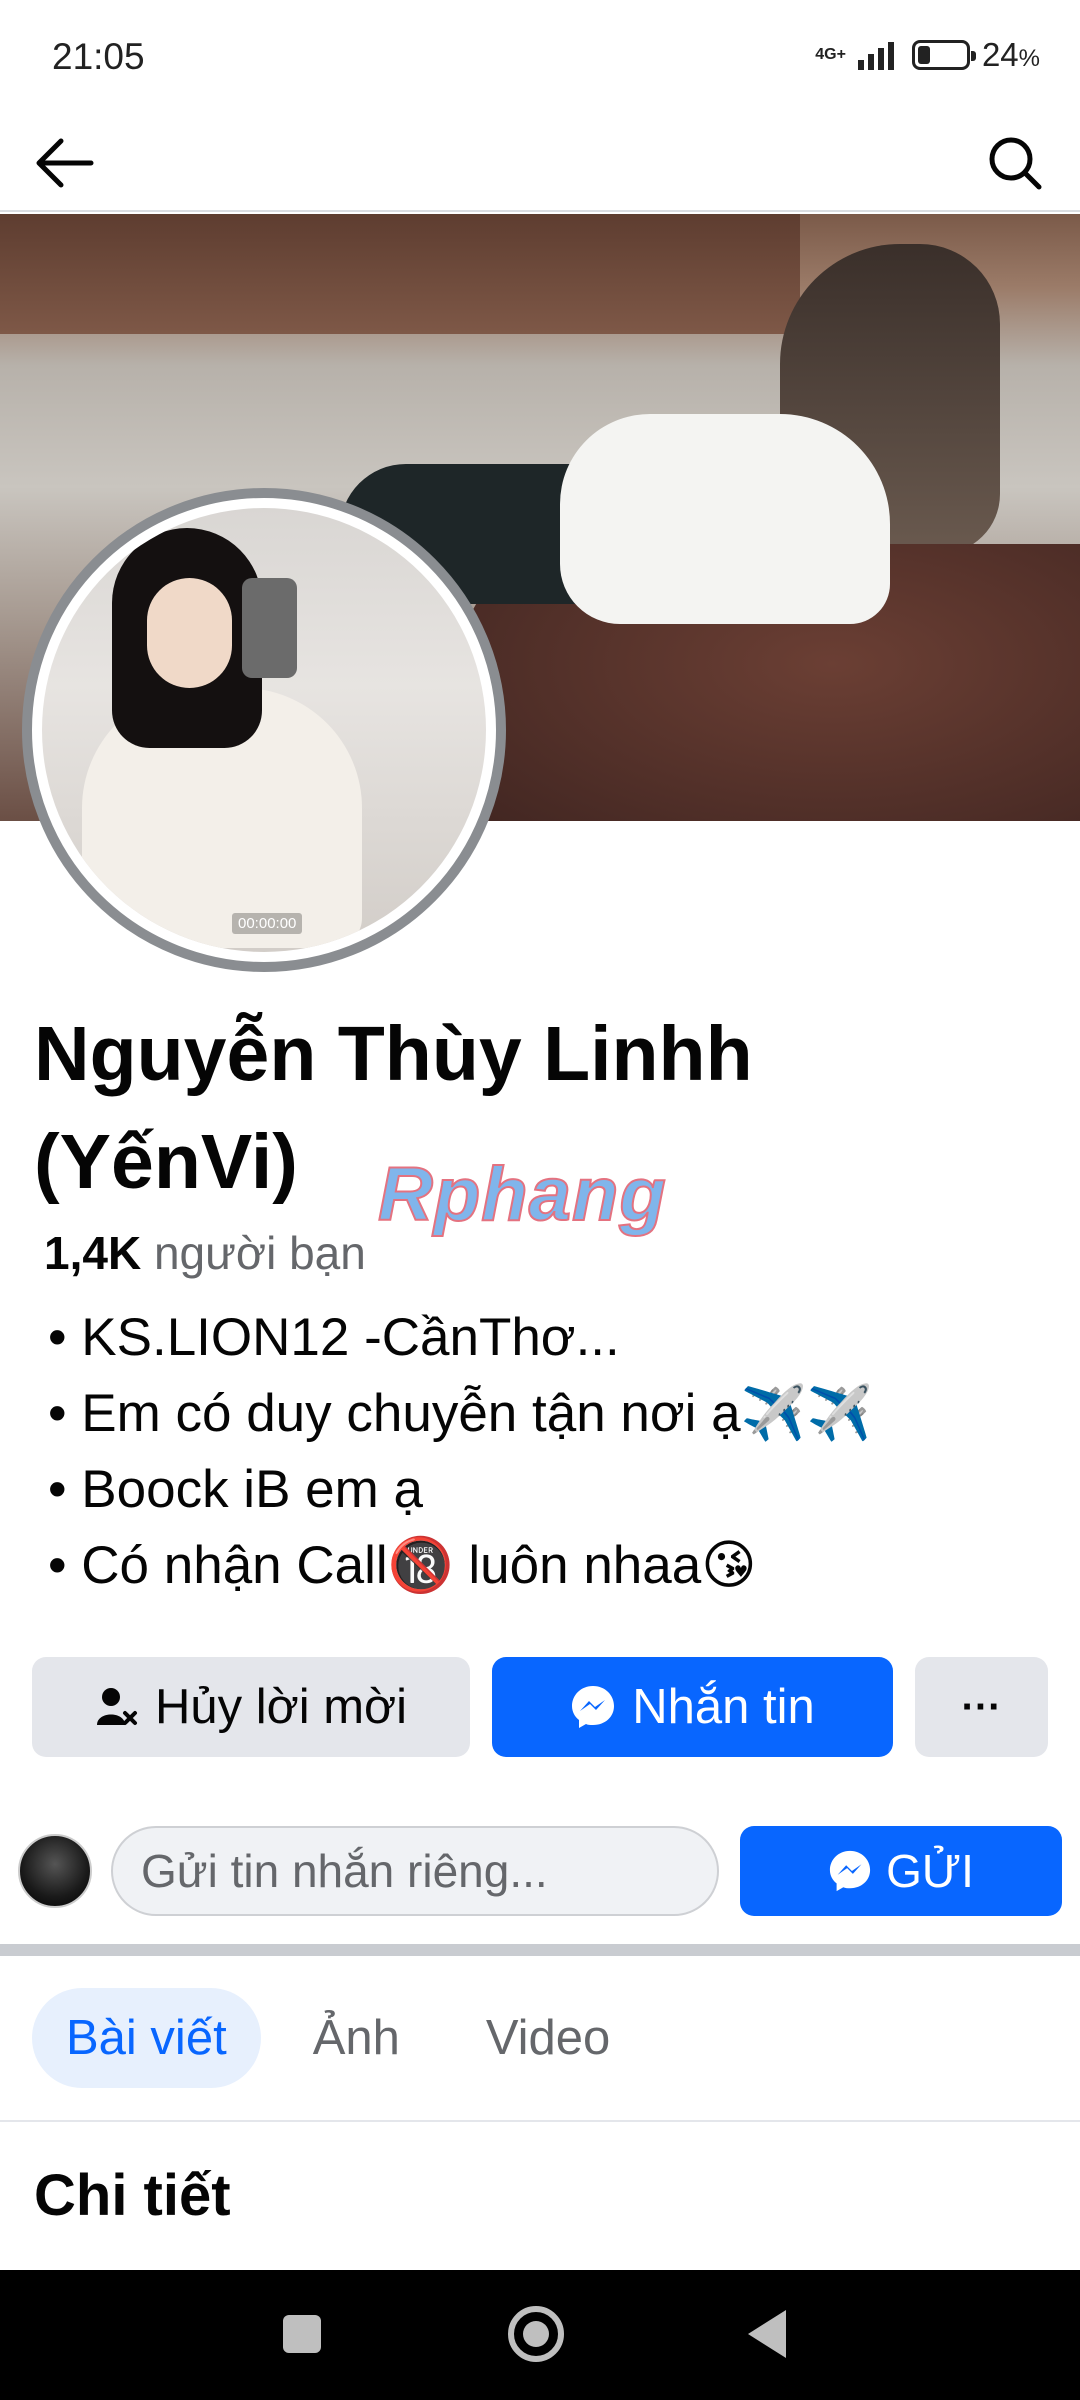 The image size is (1080, 2400). I want to click on send-message-button: GỬI, so click(901, 1871).